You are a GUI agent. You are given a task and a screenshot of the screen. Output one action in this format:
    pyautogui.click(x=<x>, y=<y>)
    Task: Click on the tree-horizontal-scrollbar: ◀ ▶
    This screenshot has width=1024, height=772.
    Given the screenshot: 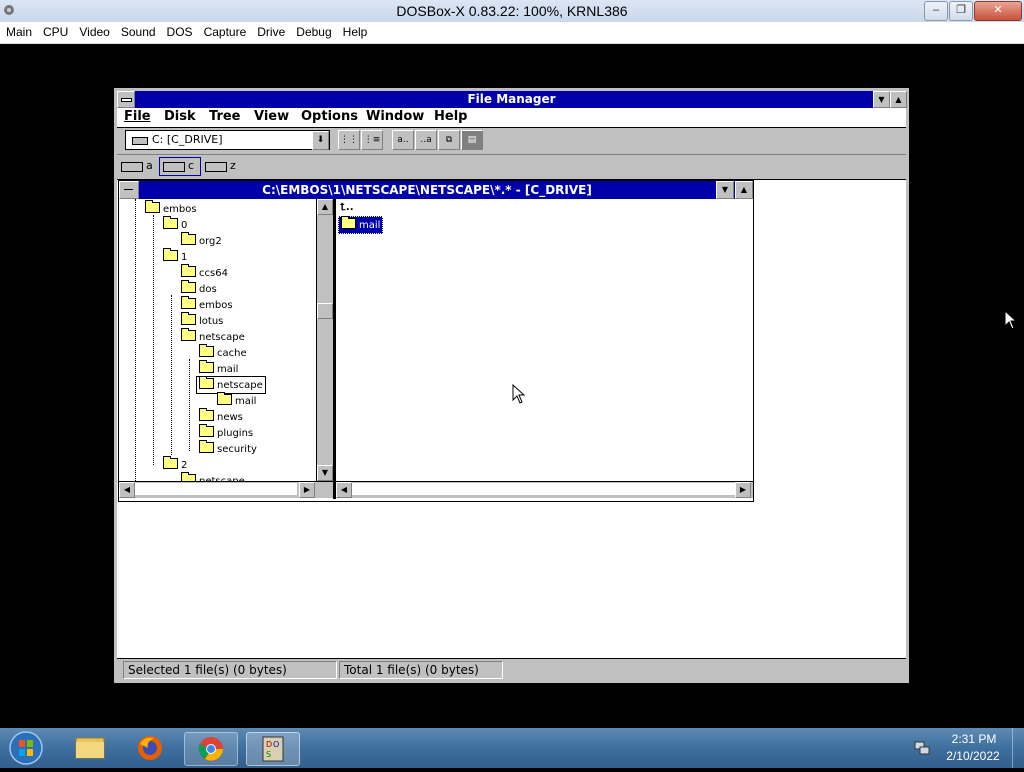 What is the action you would take?
    pyautogui.click(x=226, y=489)
    